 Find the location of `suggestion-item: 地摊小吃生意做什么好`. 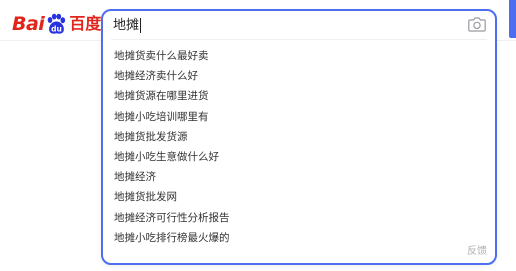

suggestion-item: 地摊小吃生意做什么好 is located at coordinates (299, 157).